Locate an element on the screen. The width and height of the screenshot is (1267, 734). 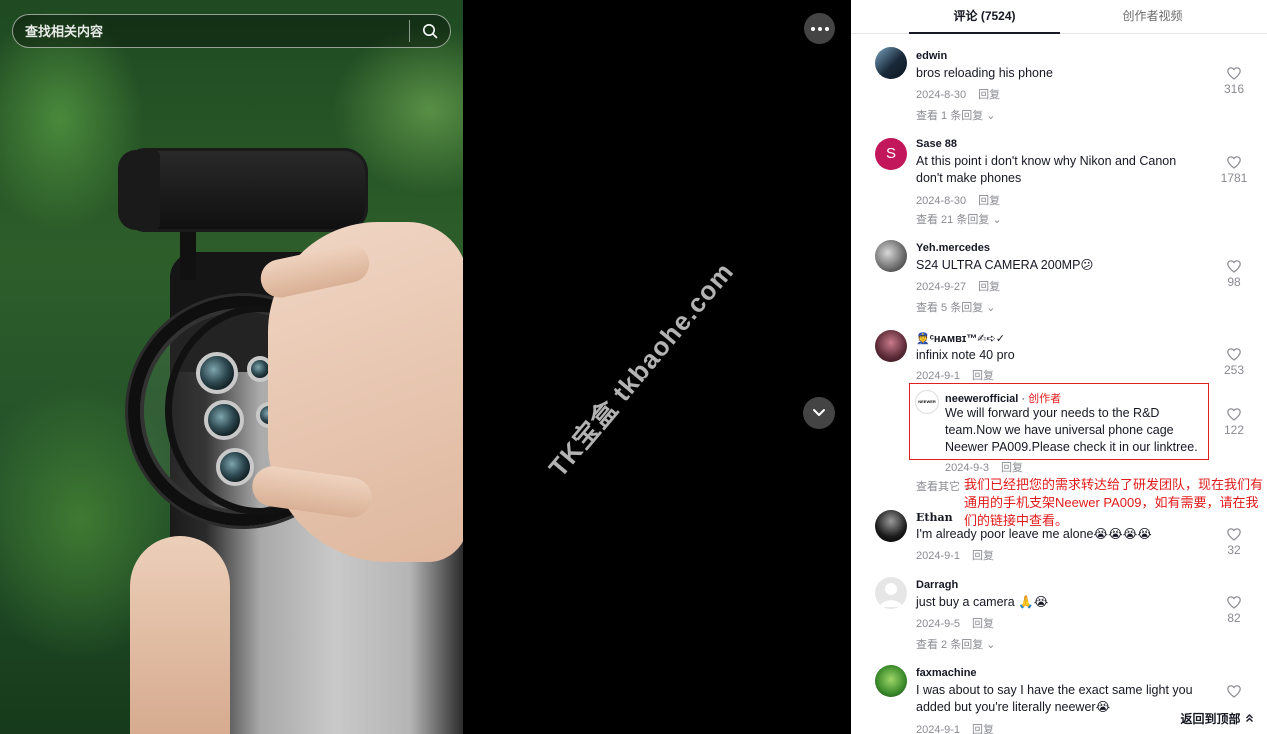
view-replies-button: 查看 21 条回复 ⌄ is located at coordinates (959, 219).